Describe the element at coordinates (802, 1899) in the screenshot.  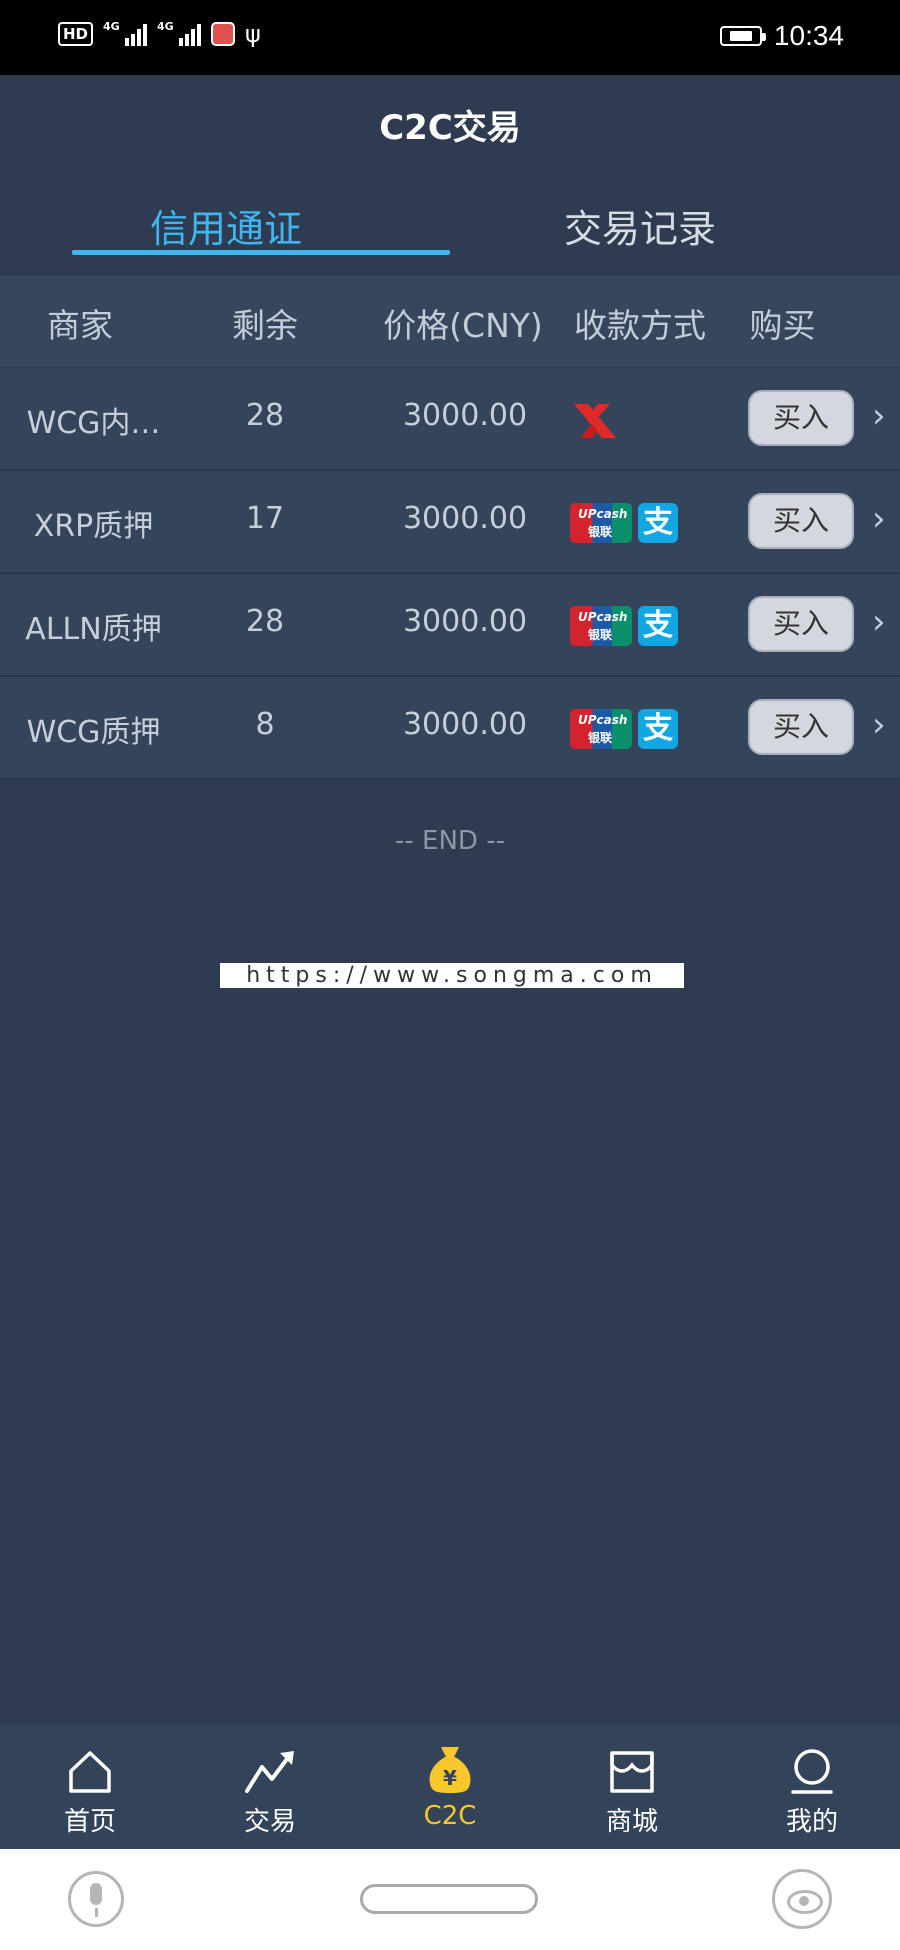
I see `eye-icon` at that location.